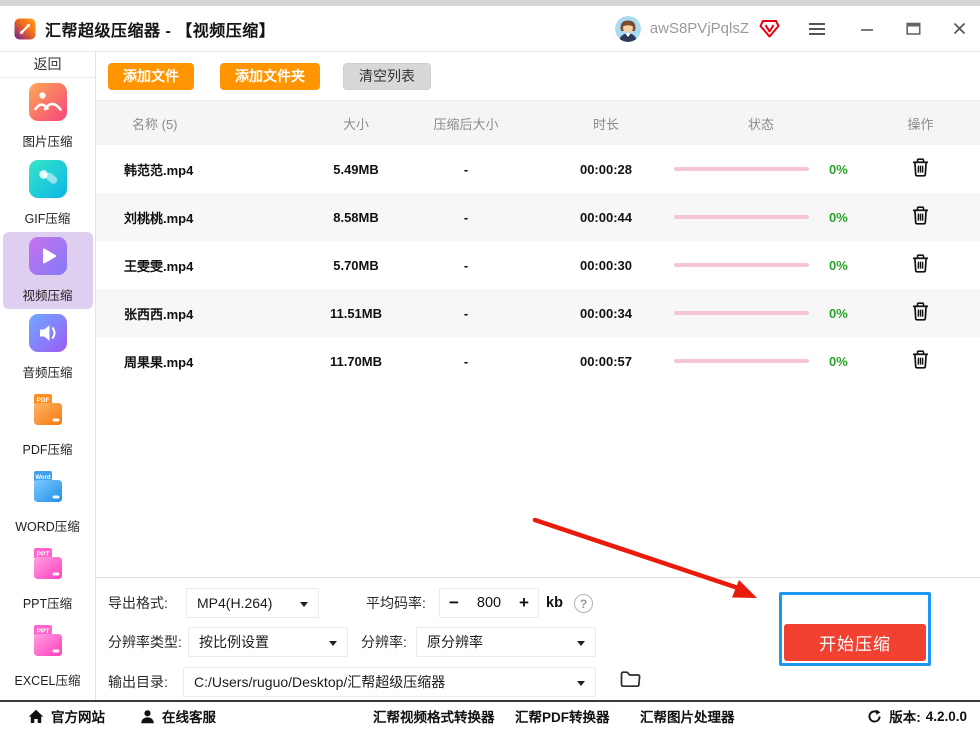 The image size is (980, 730). Describe the element at coordinates (147, 716) in the screenshot. I see `service-icon` at that location.